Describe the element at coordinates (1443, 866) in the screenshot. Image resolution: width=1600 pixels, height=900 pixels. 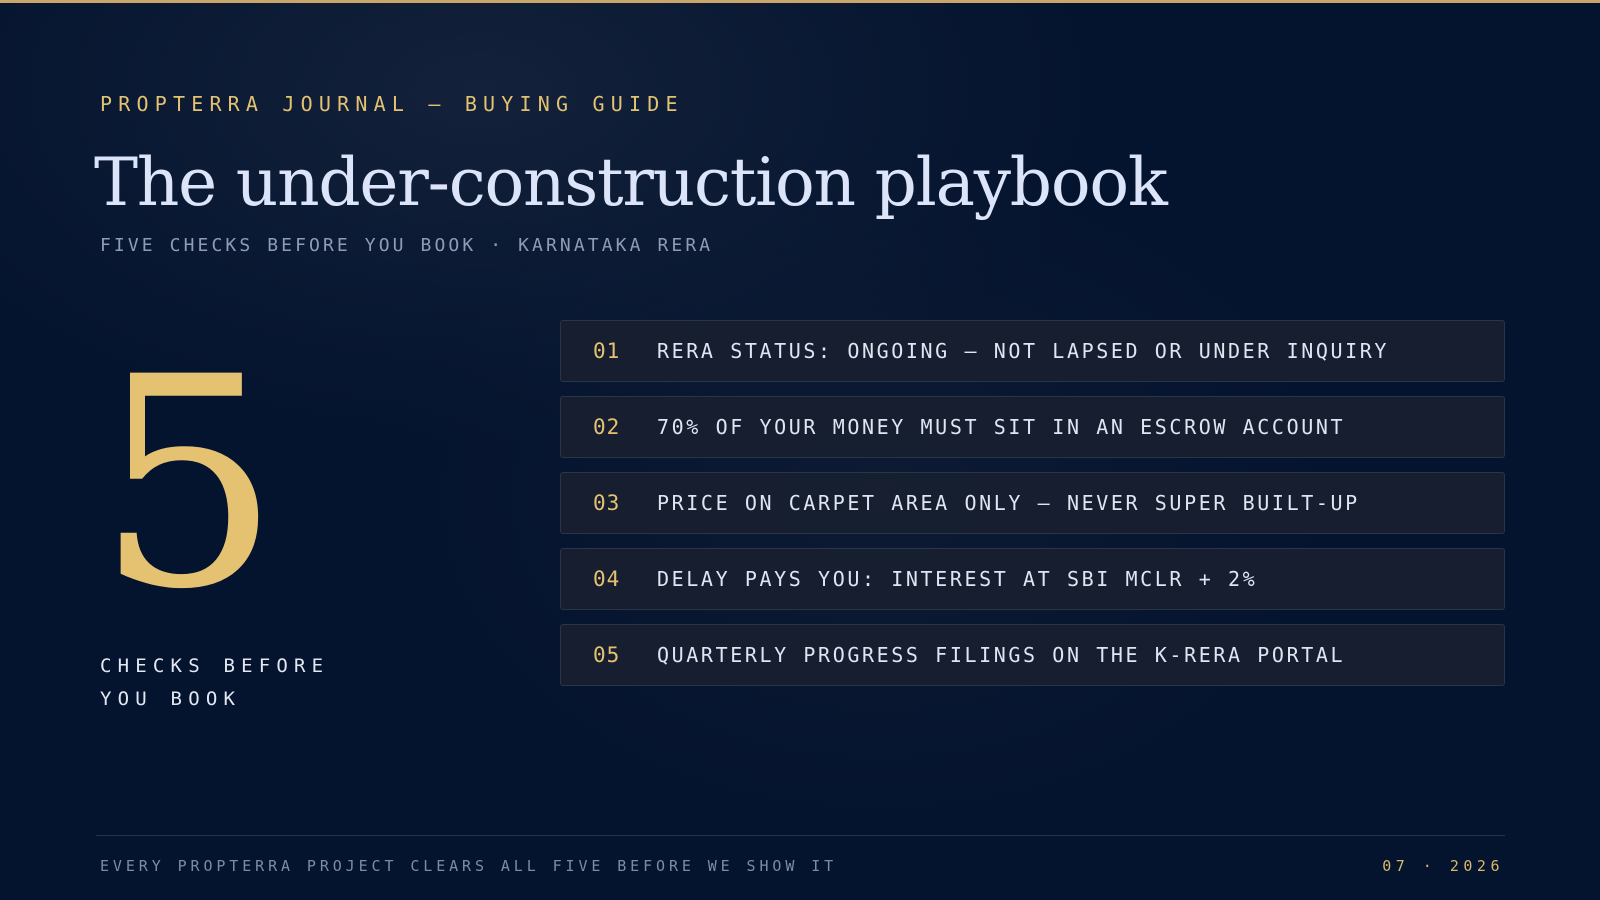
I see `footer-date: 07 · 2026` at that location.